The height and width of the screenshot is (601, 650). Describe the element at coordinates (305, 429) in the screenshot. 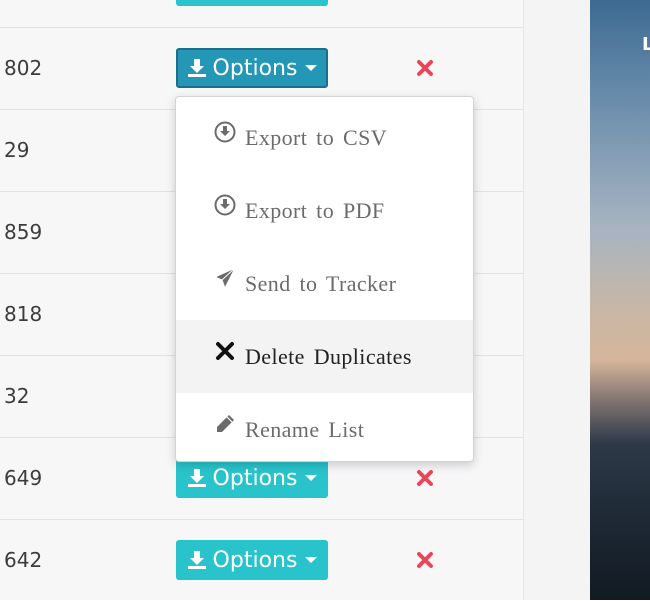

I see `menu-item-label: Rename List` at that location.